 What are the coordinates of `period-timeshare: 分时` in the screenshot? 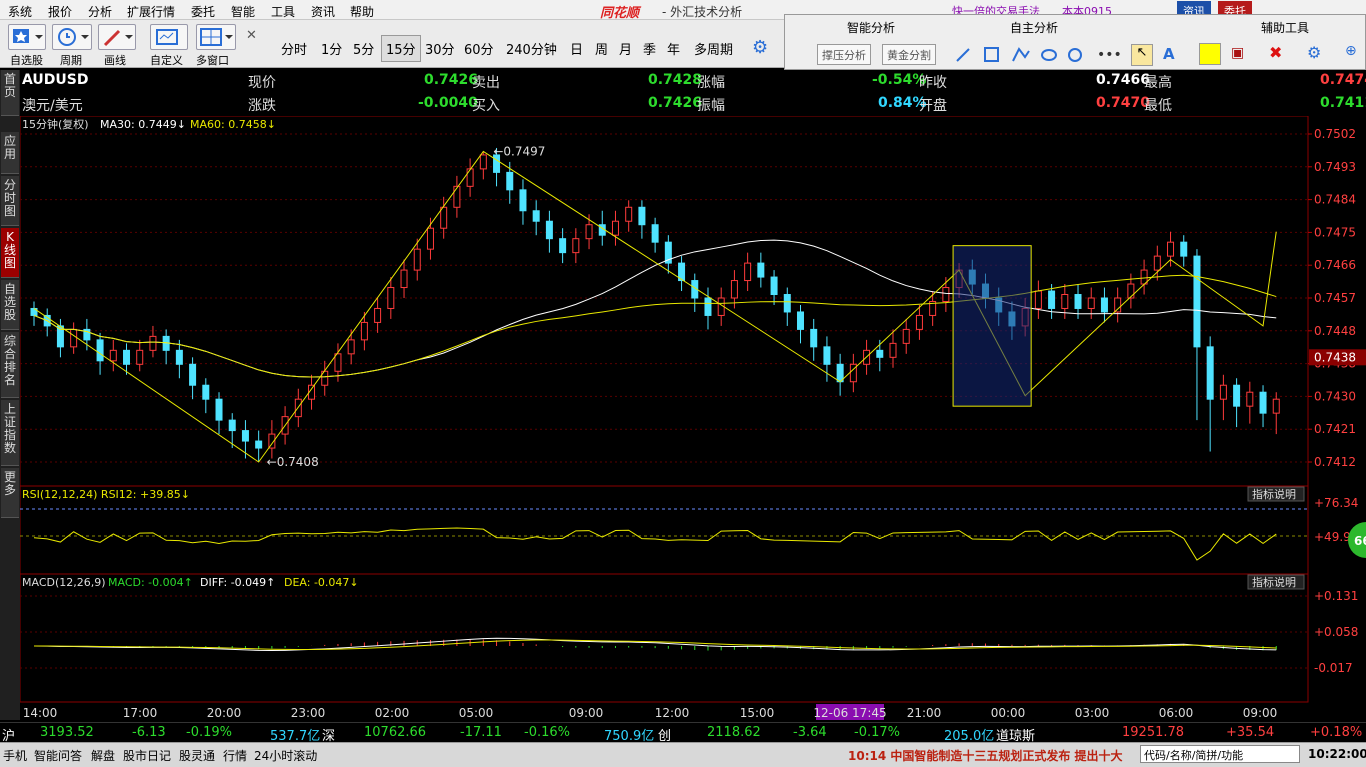 It's located at (294, 48).